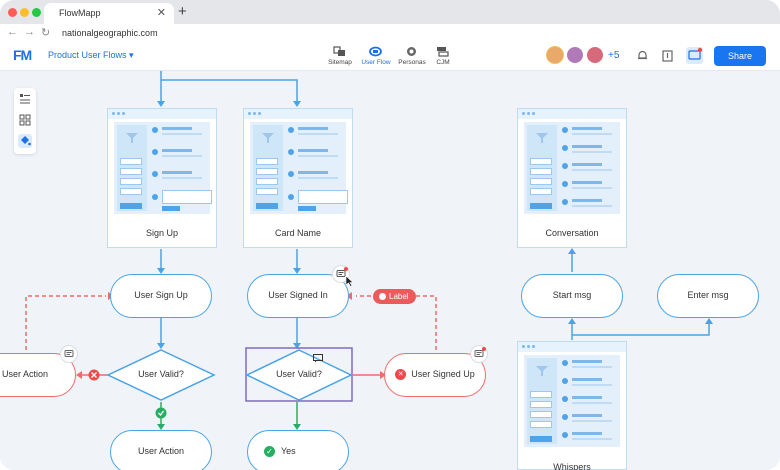  What do you see at coordinates (161, 296) in the screenshot?
I see `node-user-sign-up: User Sign Up` at bounding box center [161, 296].